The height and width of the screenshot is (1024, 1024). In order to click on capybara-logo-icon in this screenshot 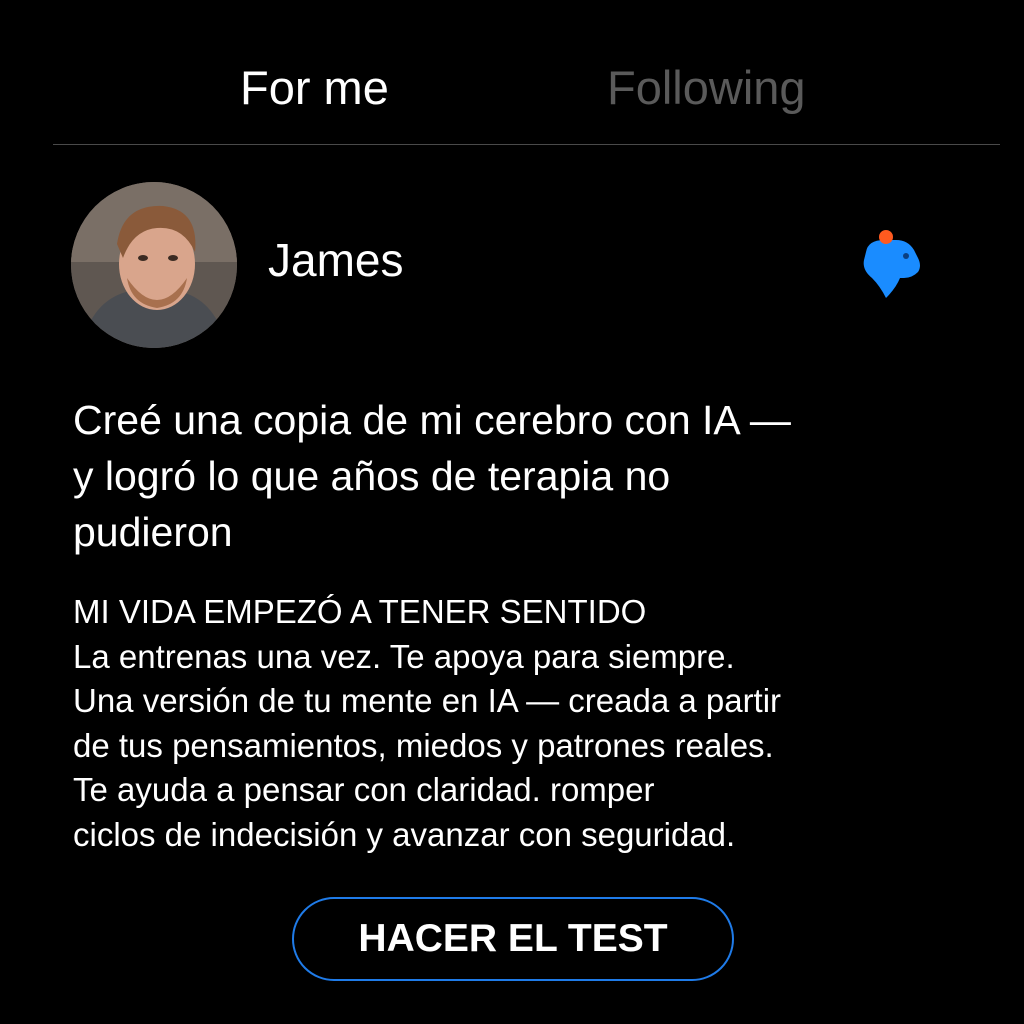, I will do `click(892, 265)`.